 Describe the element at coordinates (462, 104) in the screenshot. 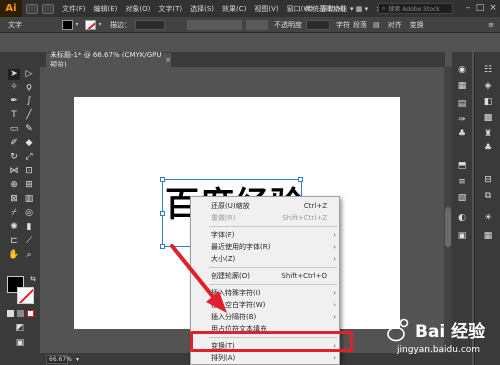

I see `swatches-icon: ▤` at that location.